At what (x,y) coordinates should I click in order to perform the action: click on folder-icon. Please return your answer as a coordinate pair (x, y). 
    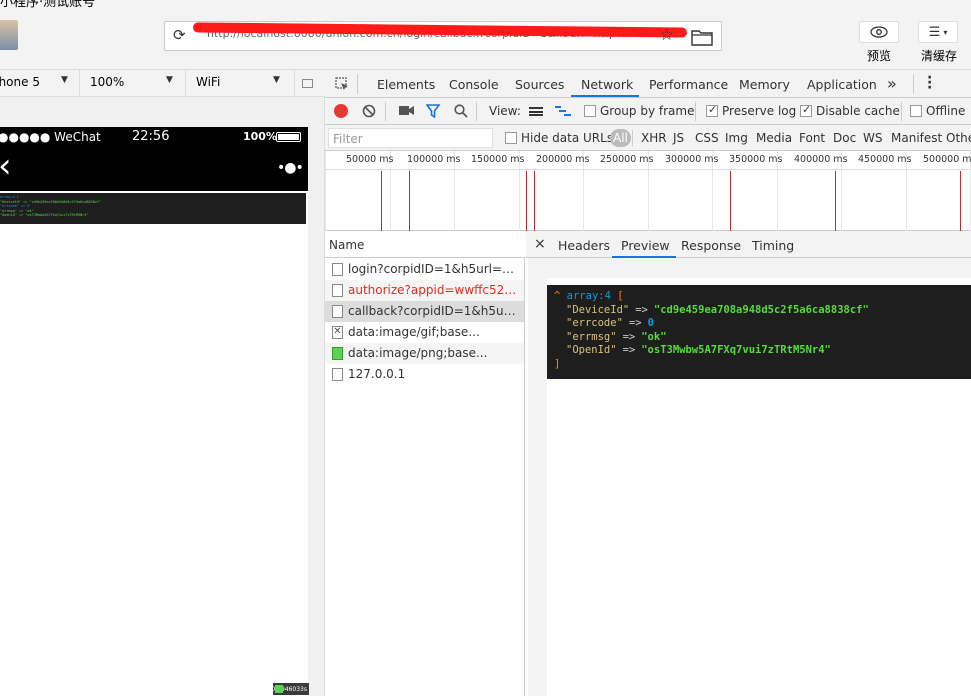
    Looking at the image, I should click on (702, 37).